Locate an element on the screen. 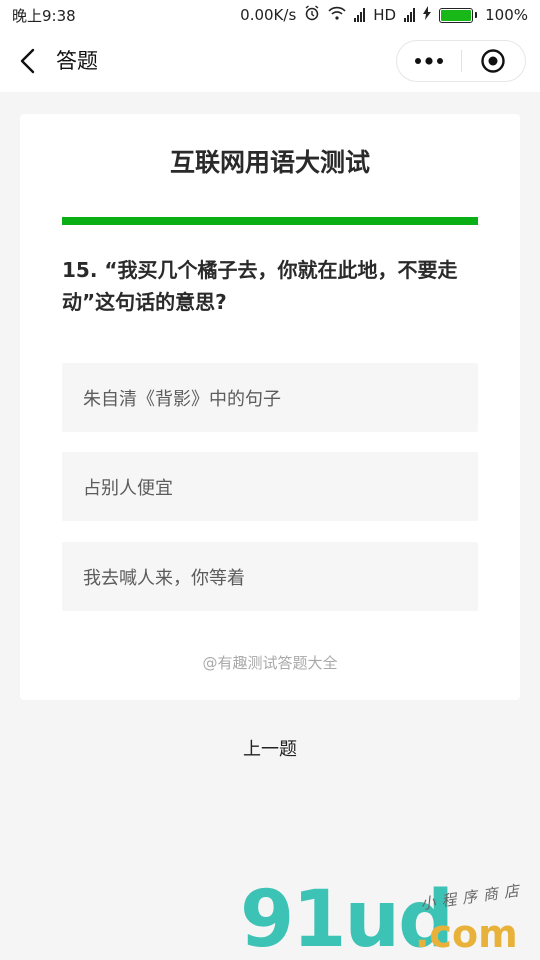 The height and width of the screenshot is (960, 540). credit-text: @有趣测试答题大全 is located at coordinates (270, 663).